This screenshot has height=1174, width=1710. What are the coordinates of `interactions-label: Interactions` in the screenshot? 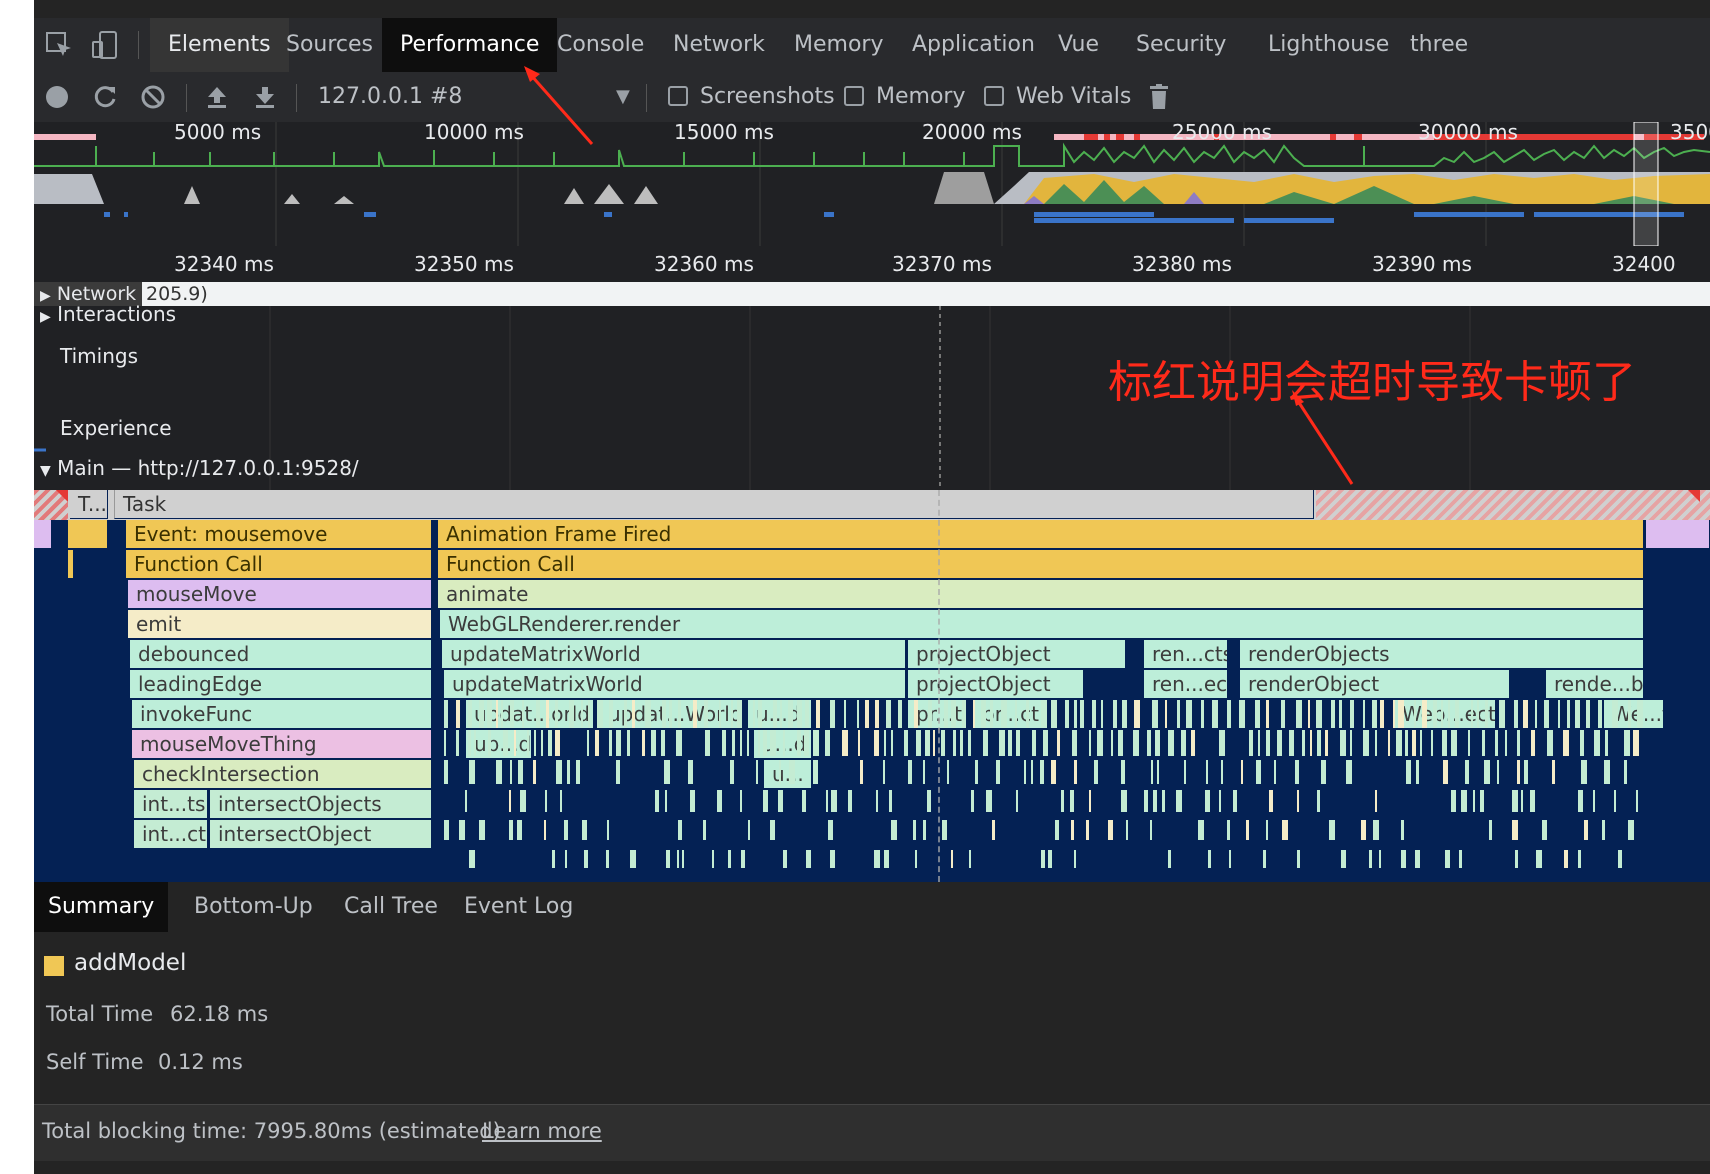 It's located at (117, 314).